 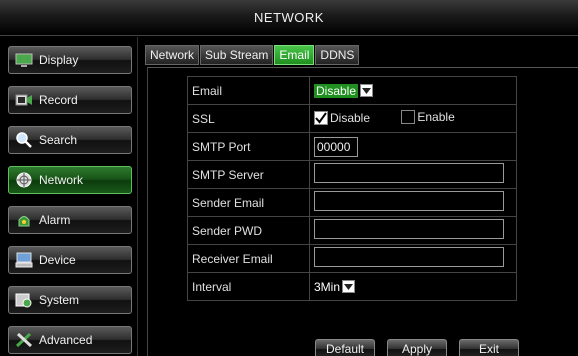 I want to click on email-select: Disable, so click(x=344, y=90).